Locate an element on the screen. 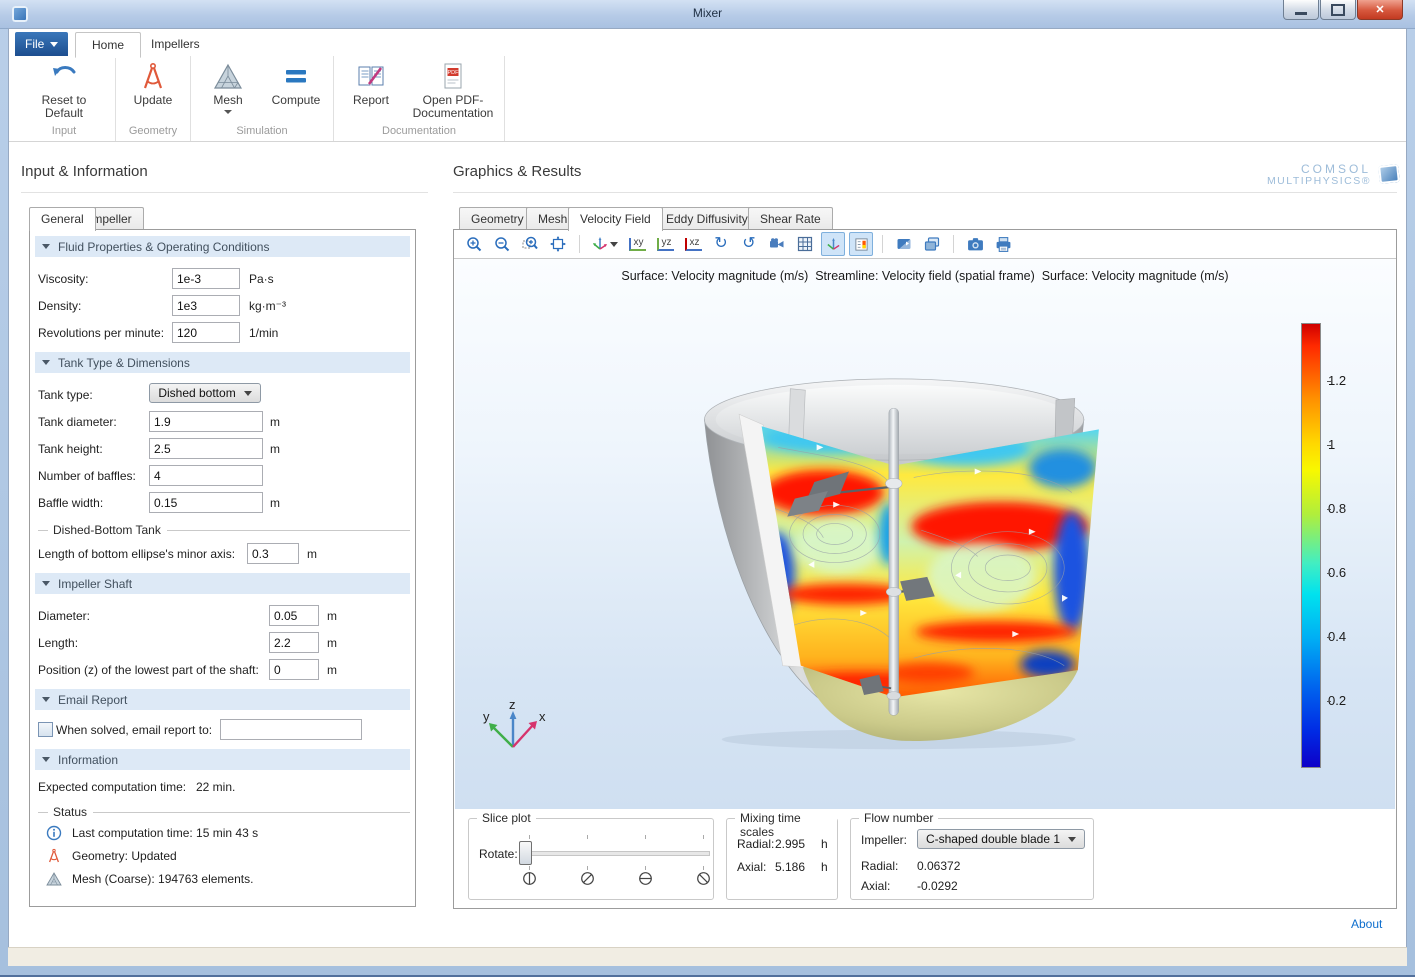 This screenshot has height=977, width=1415. email-checkbox-label: When solved, email report to: is located at coordinates (134, 730).